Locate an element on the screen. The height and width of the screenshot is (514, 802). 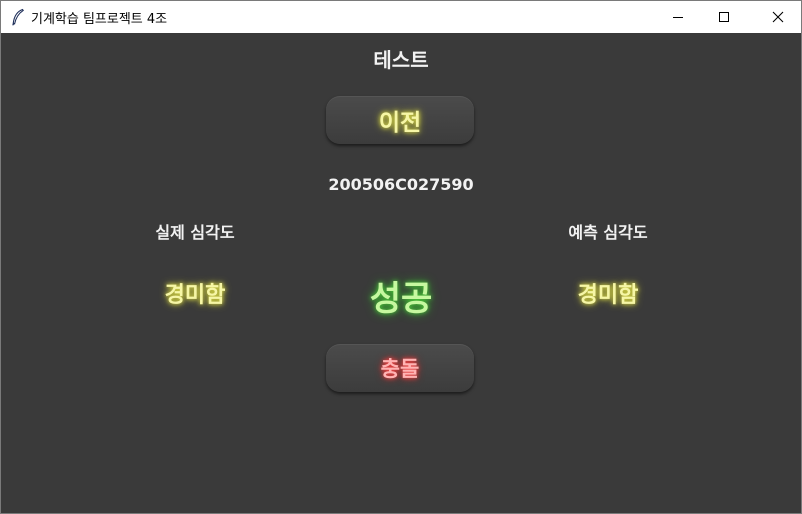
feather-icon is located at coordinates (18, 17).